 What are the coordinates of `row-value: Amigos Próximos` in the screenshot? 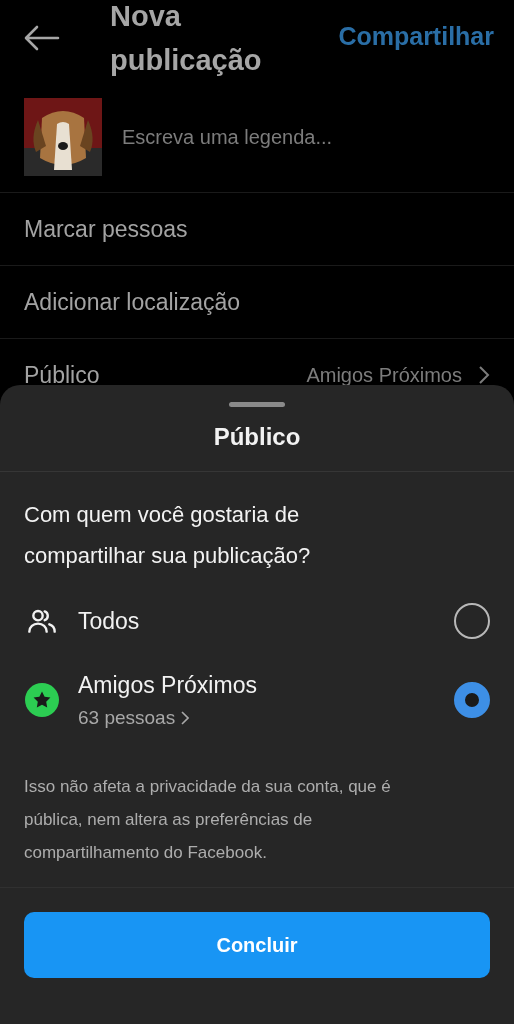 It's located at (384, 375).